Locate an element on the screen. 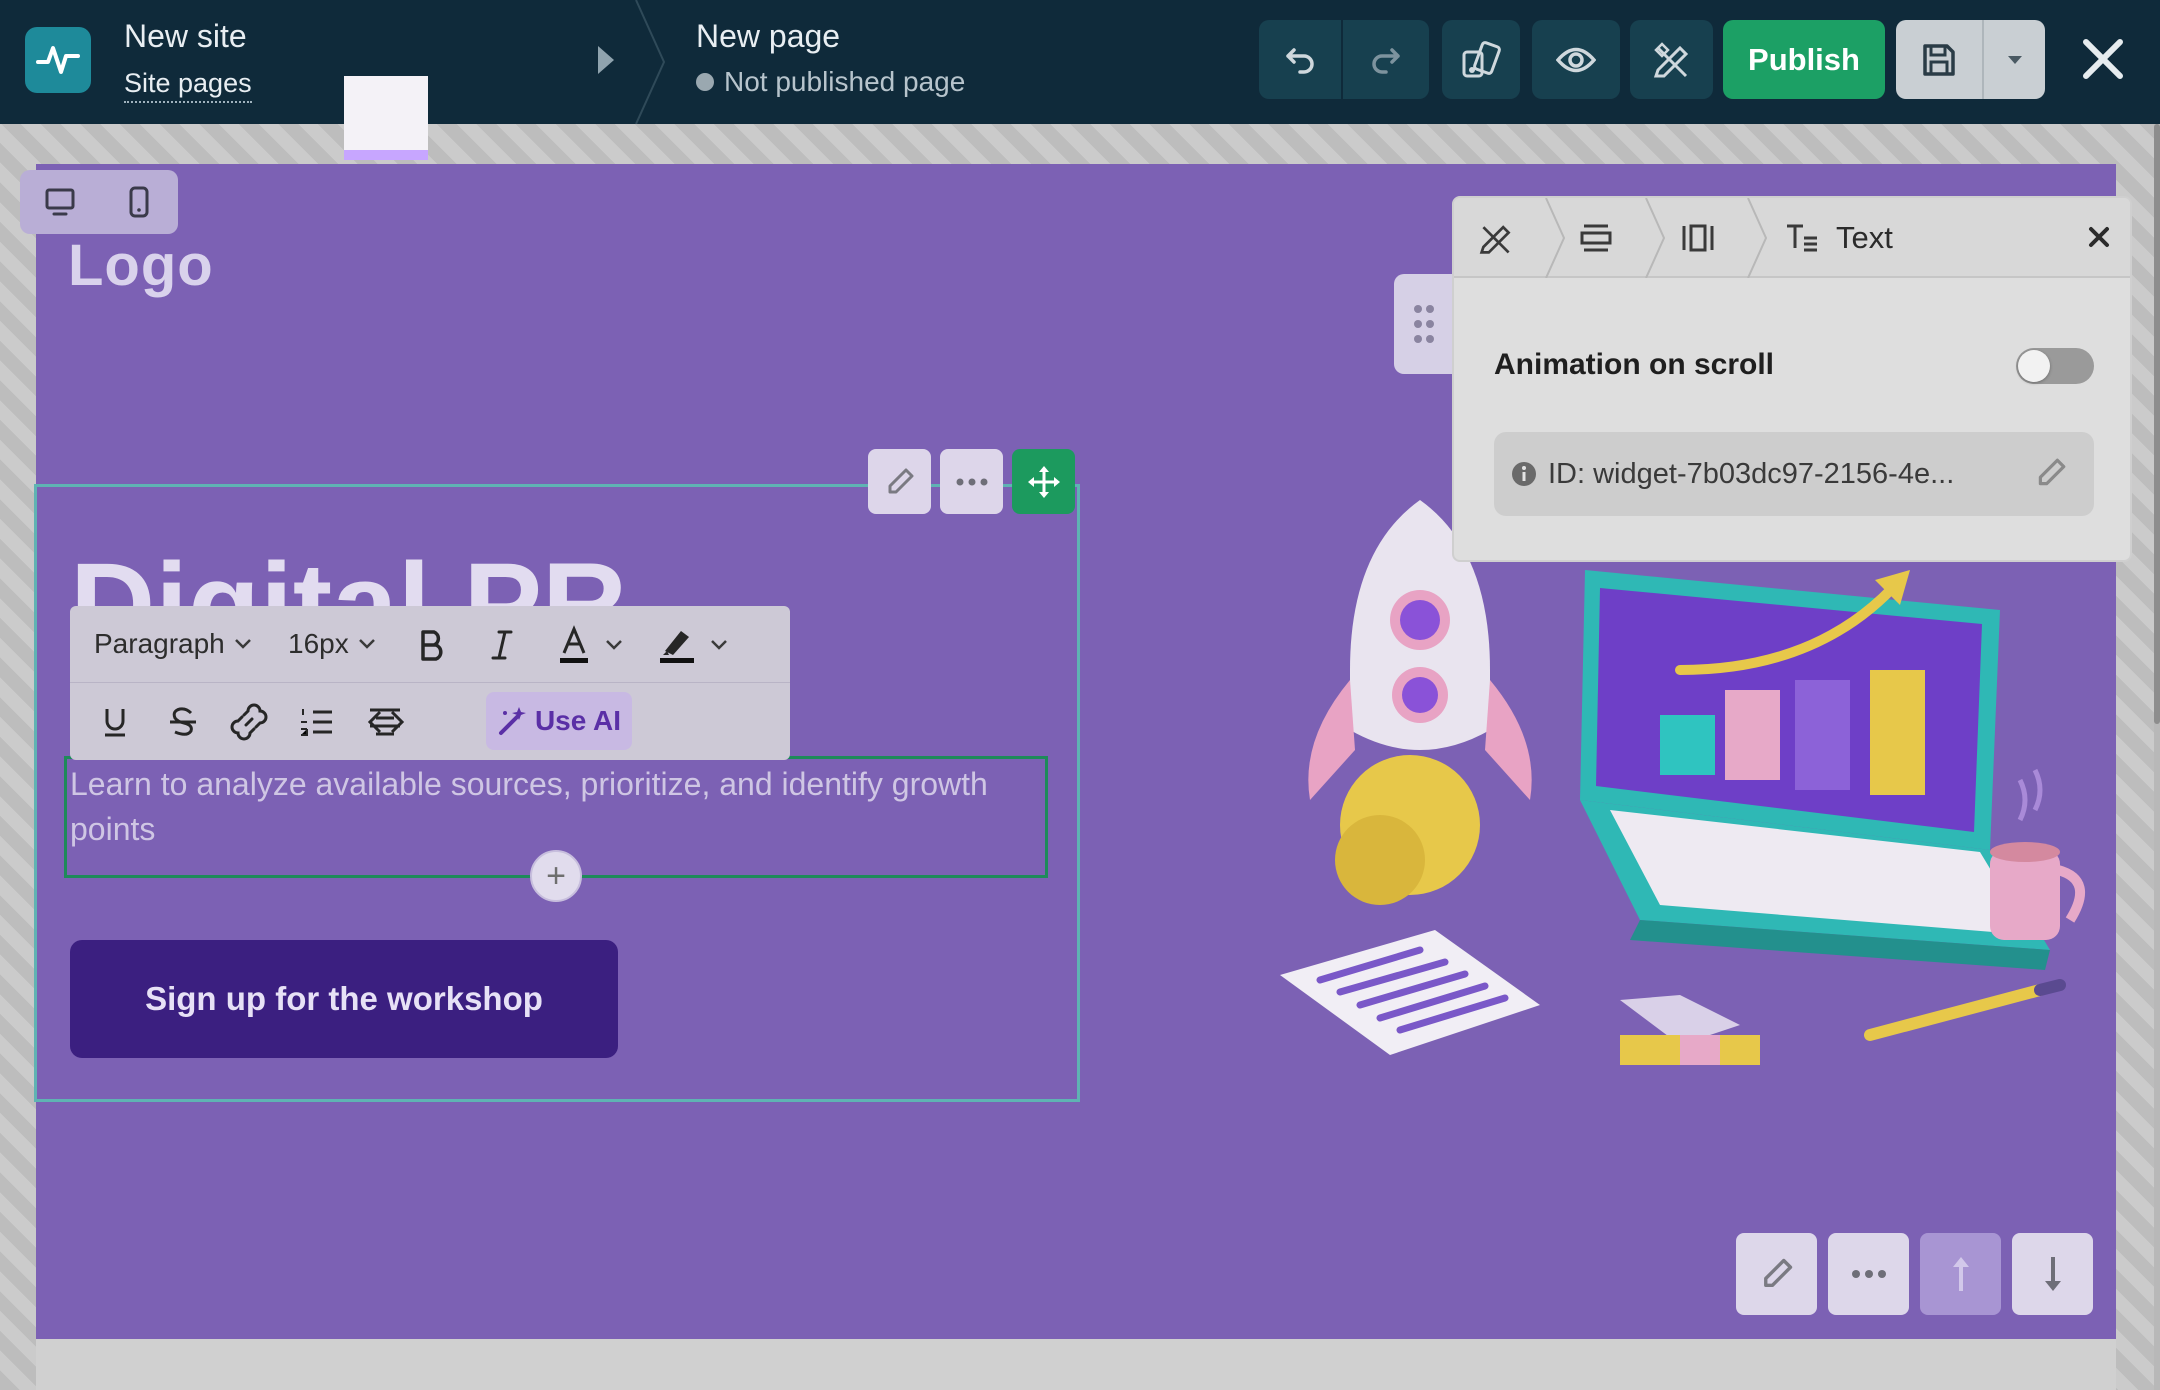 The image size is (2160, 1390). move-widget-button is located at coordinates (1043, 481).